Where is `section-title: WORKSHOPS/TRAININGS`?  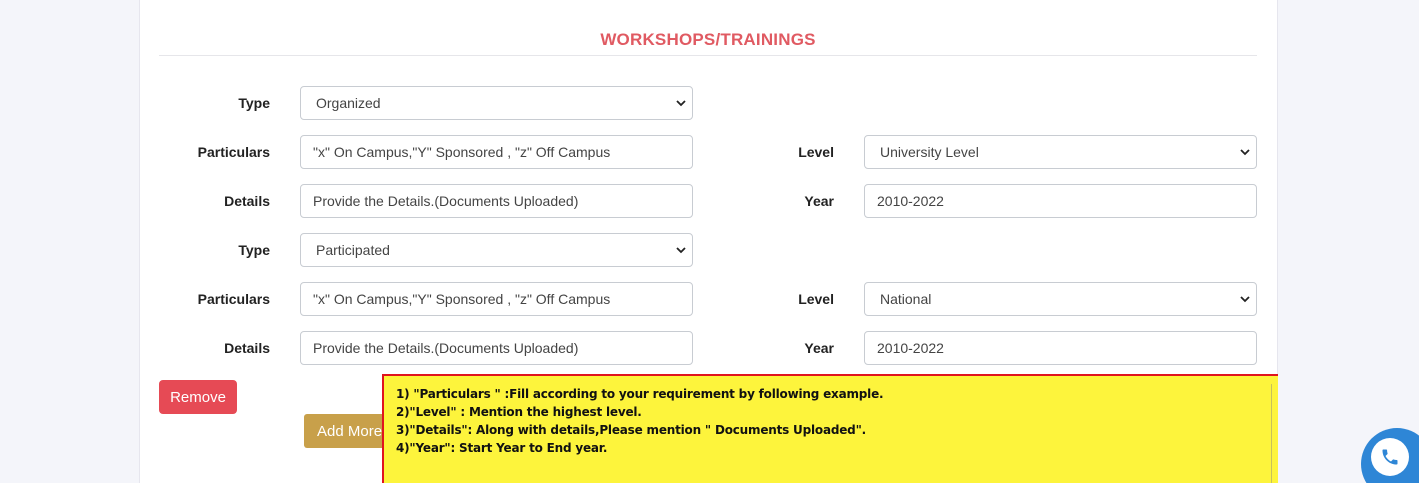 section-title: WORKSHOPS/TRAININGS is located at coordinates (708, 39).